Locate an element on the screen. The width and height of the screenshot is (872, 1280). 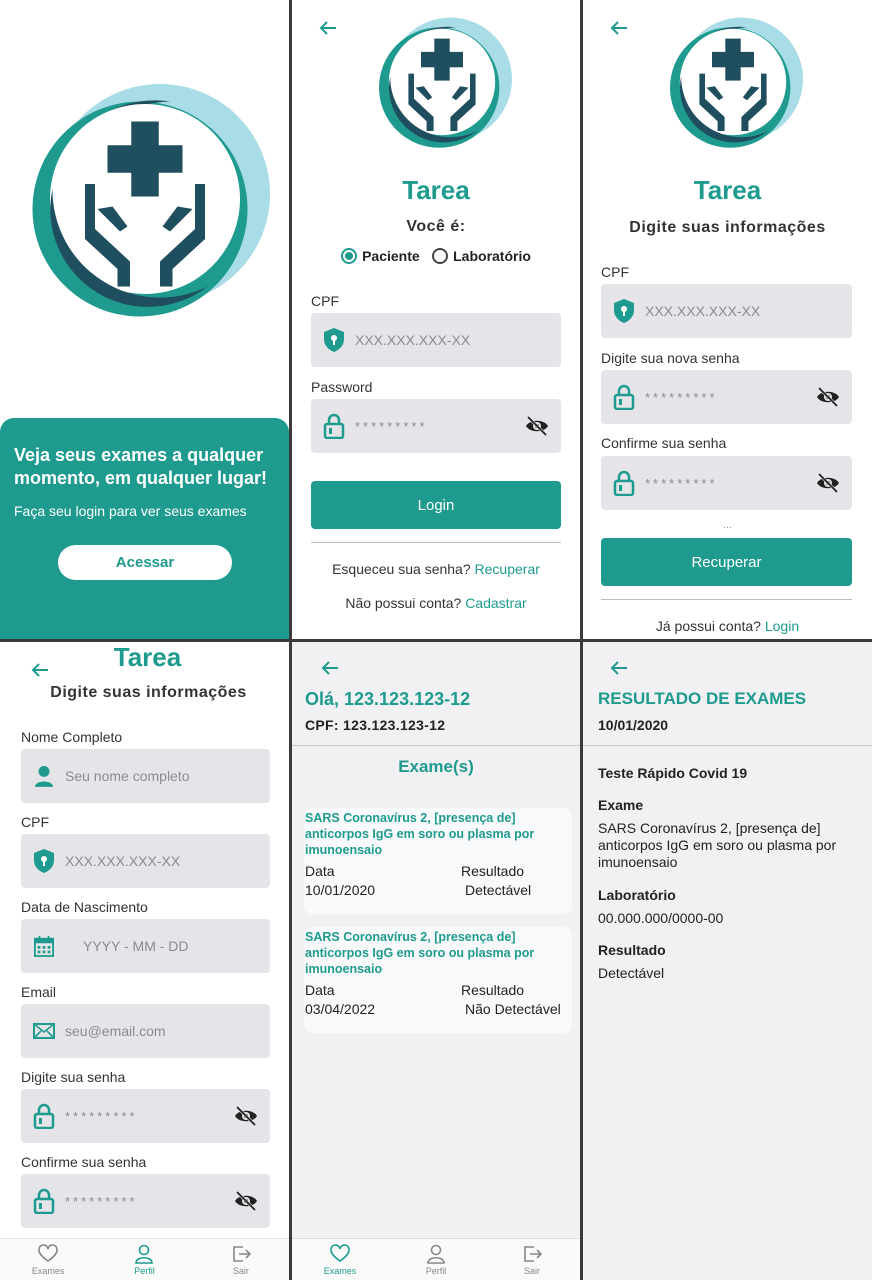
lab-label: Laboratório is located at coordinates (637, 895).